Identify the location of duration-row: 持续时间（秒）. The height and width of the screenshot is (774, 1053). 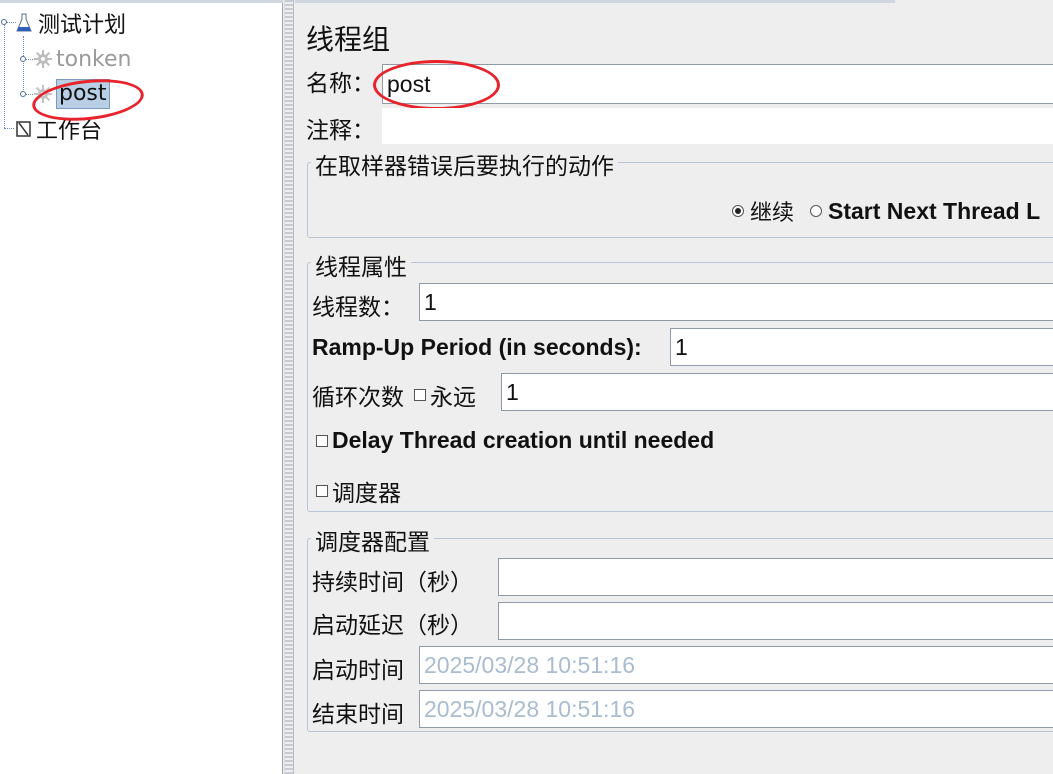
(392, 580).